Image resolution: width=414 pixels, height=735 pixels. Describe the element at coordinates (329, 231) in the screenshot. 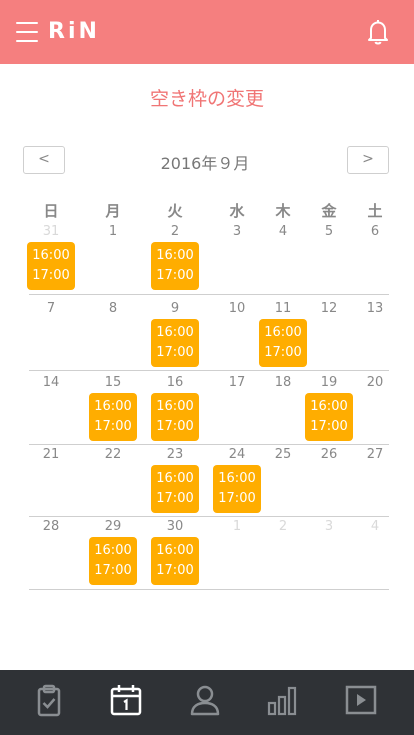

I see `calendar-day: 5` at that location.